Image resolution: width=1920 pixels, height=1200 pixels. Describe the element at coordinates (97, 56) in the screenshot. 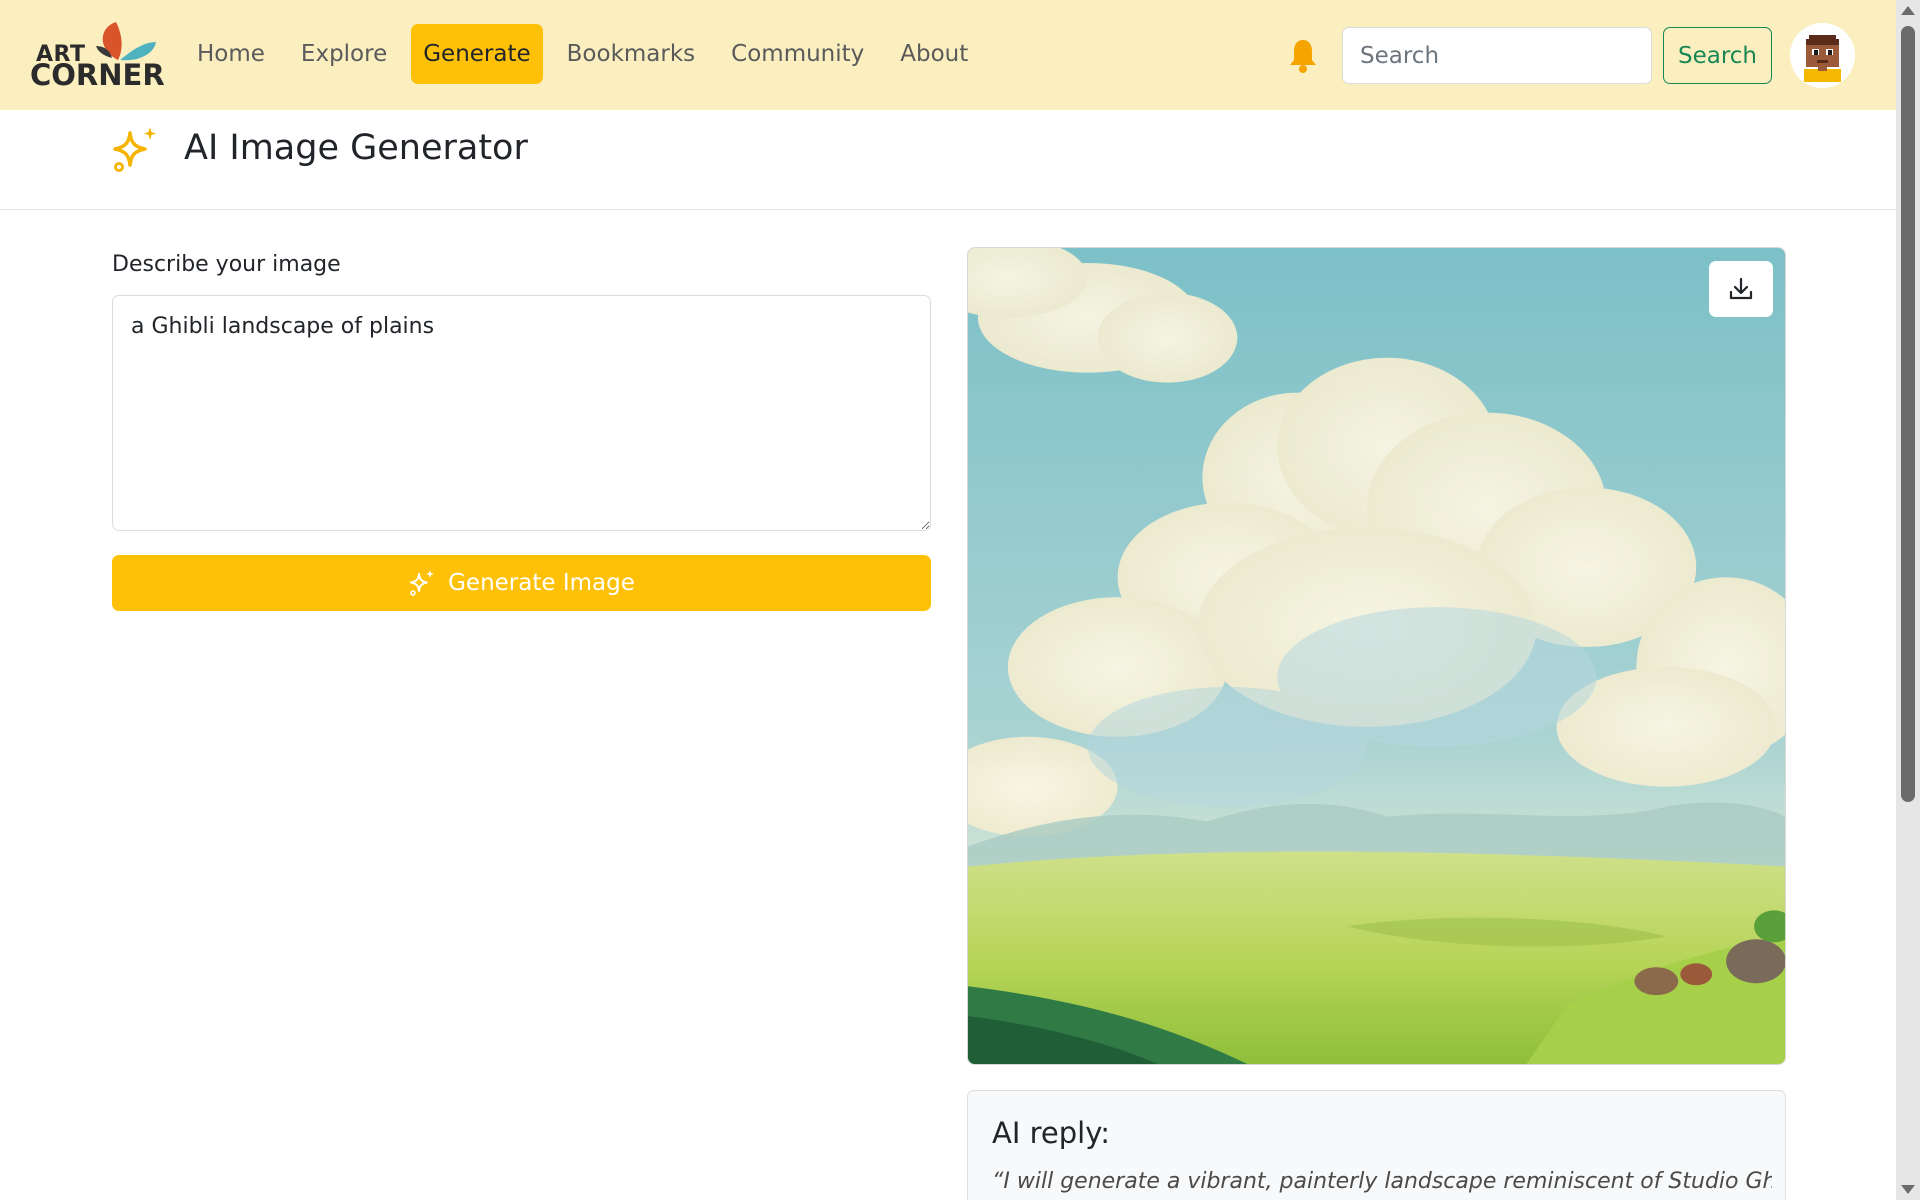

I see `brand-logo: ART CORNER` at that location.